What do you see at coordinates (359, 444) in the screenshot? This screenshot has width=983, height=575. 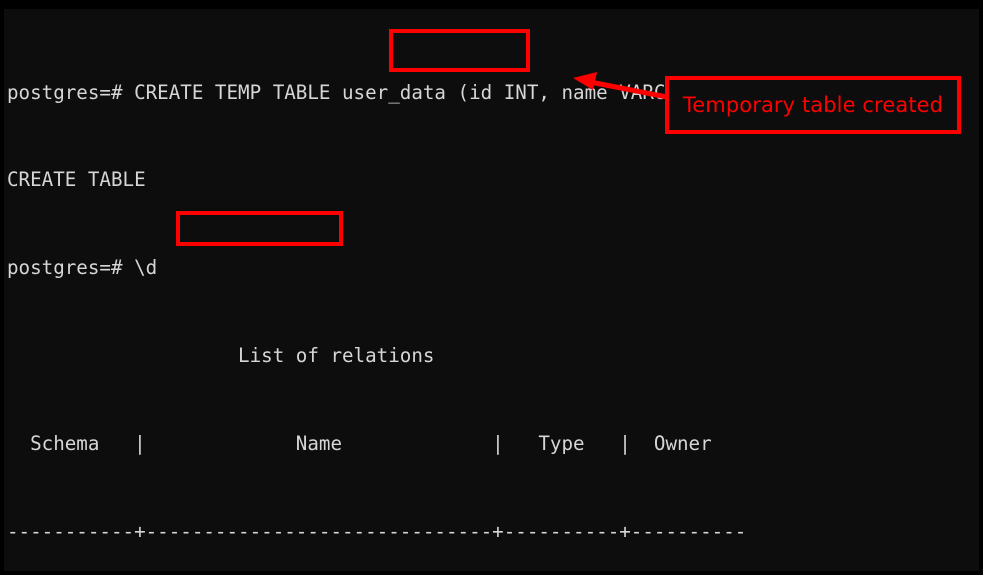 I see `terminal-table-header: Schema | Name | Type | Owner` at bounding box center [359, 444].